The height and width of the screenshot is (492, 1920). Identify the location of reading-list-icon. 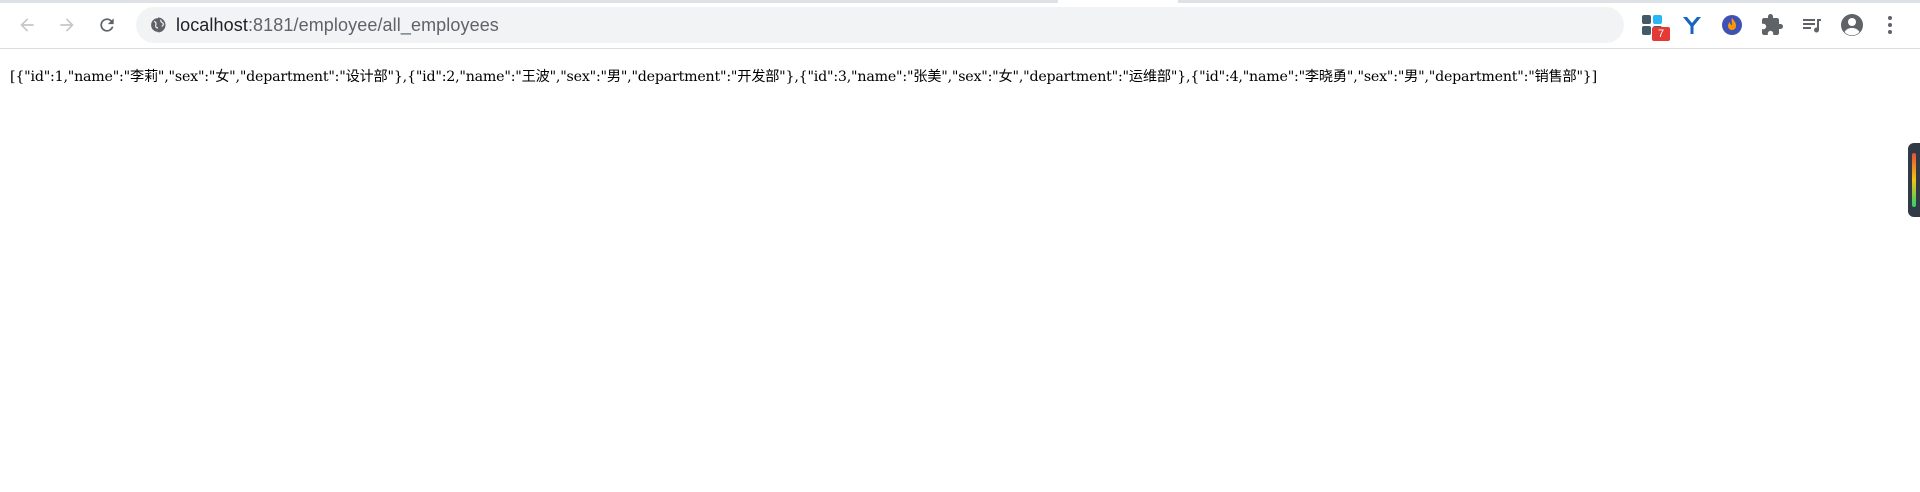
(1812, 26).